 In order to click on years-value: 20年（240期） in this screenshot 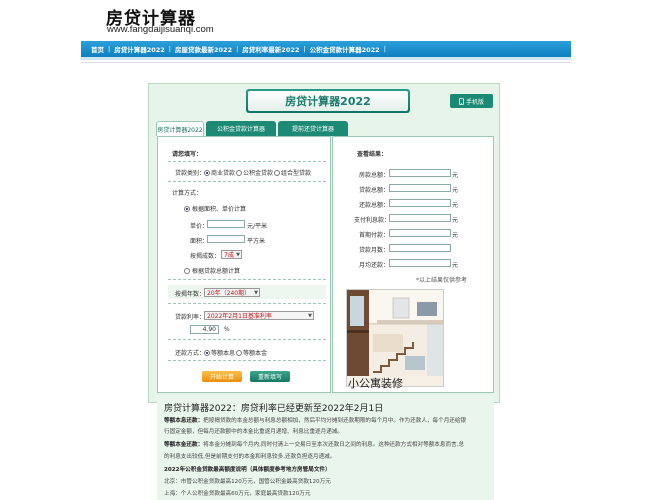, I will do `click(229, 293)`.